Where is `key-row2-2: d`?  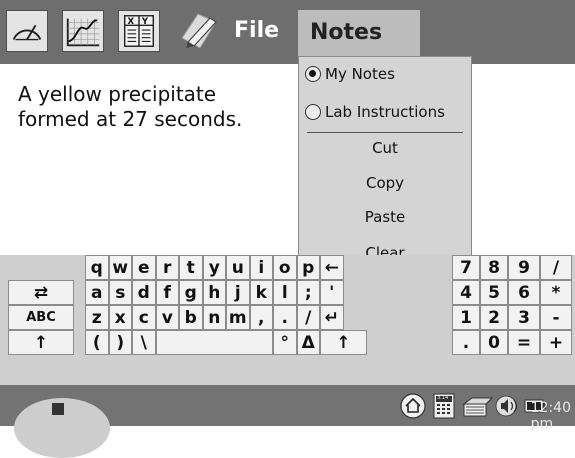 key-row2-2: d is located at coordinates (144, 292).